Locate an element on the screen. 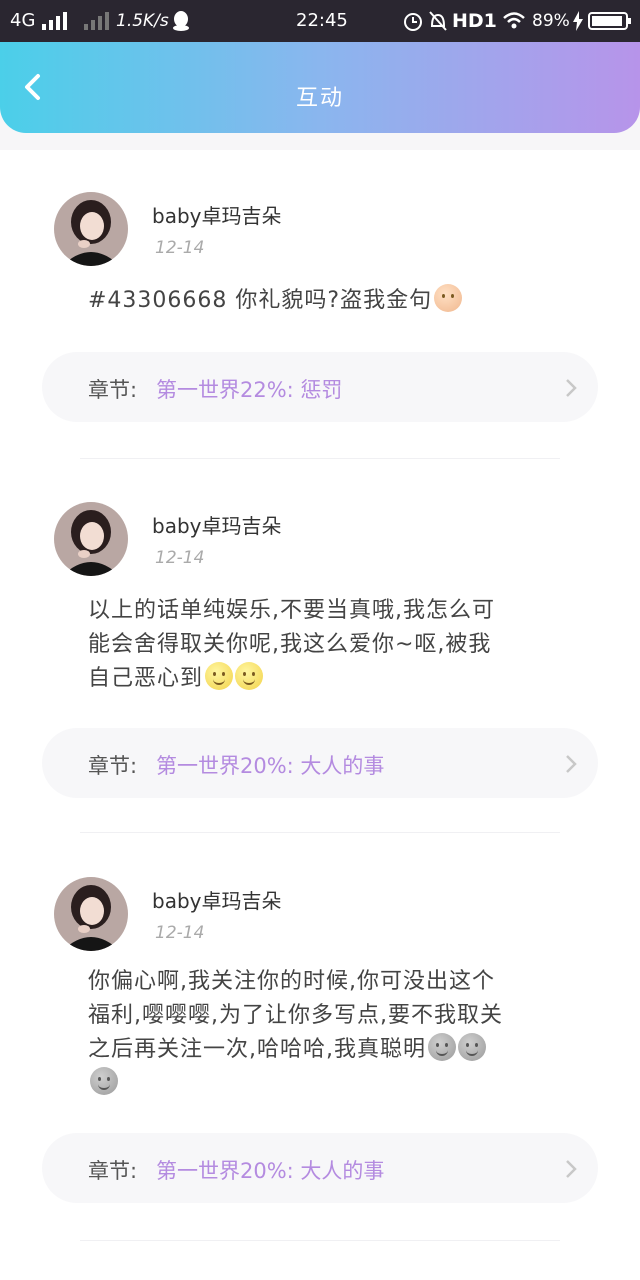 This screenshot has height=1280, width=640. hd-indicator: HD1 is located at coordinates (474, 21).